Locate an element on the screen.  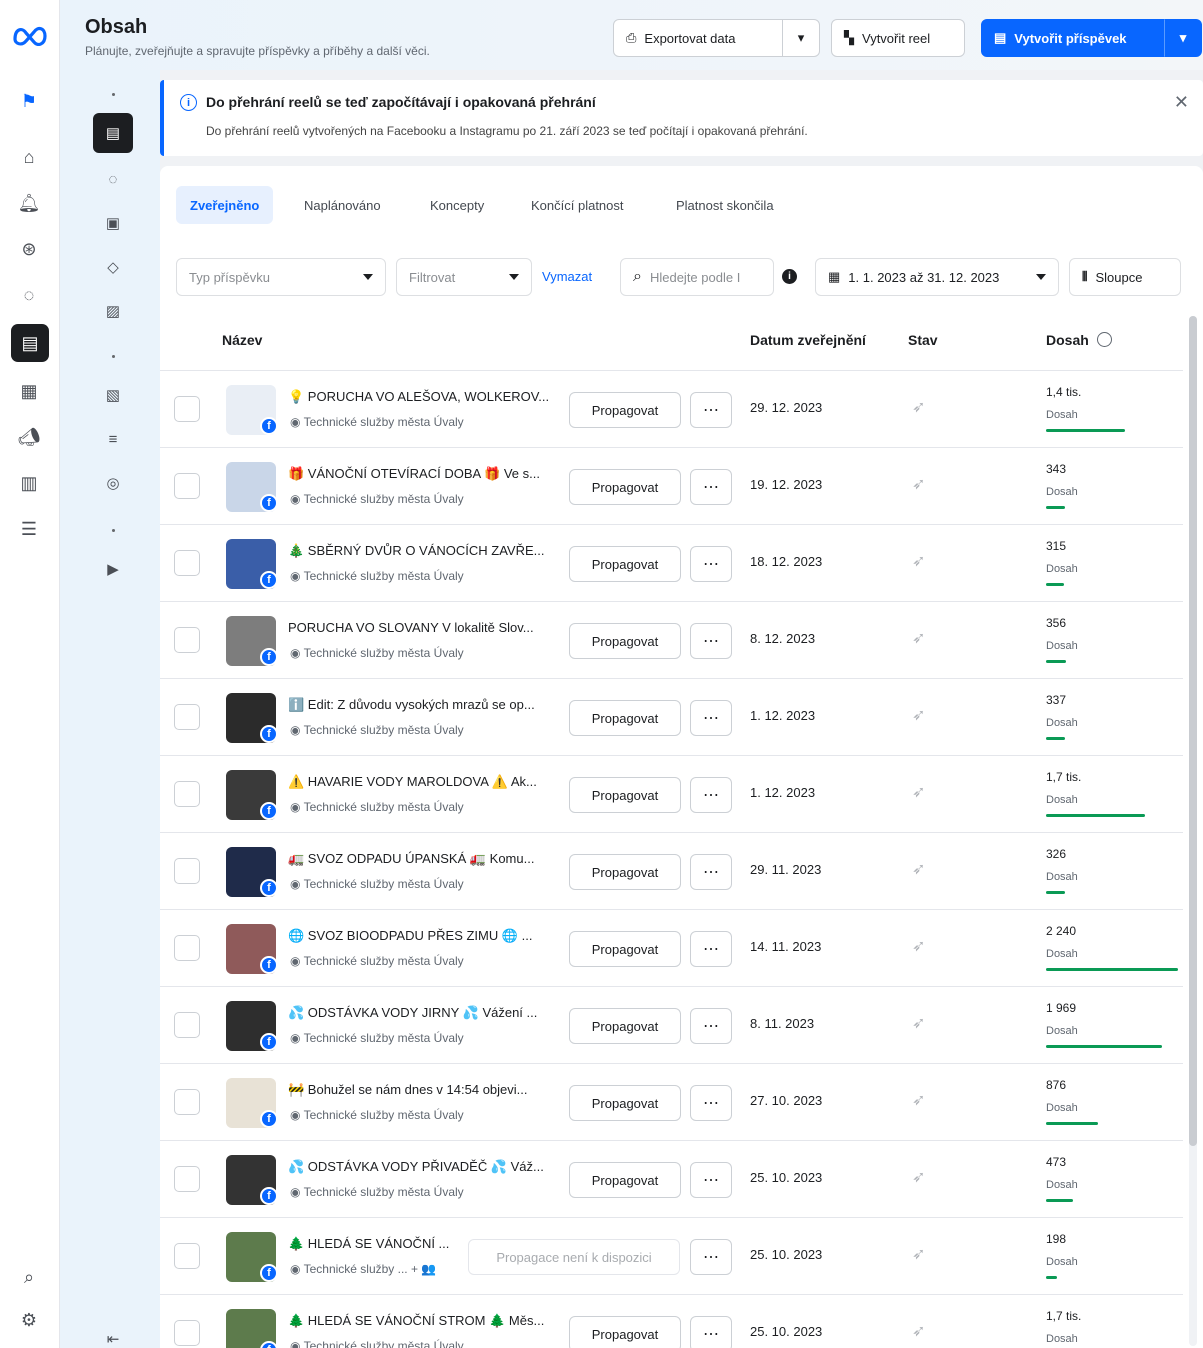
clear-filters-link: Vymazat is located at coordinates (567, 276).